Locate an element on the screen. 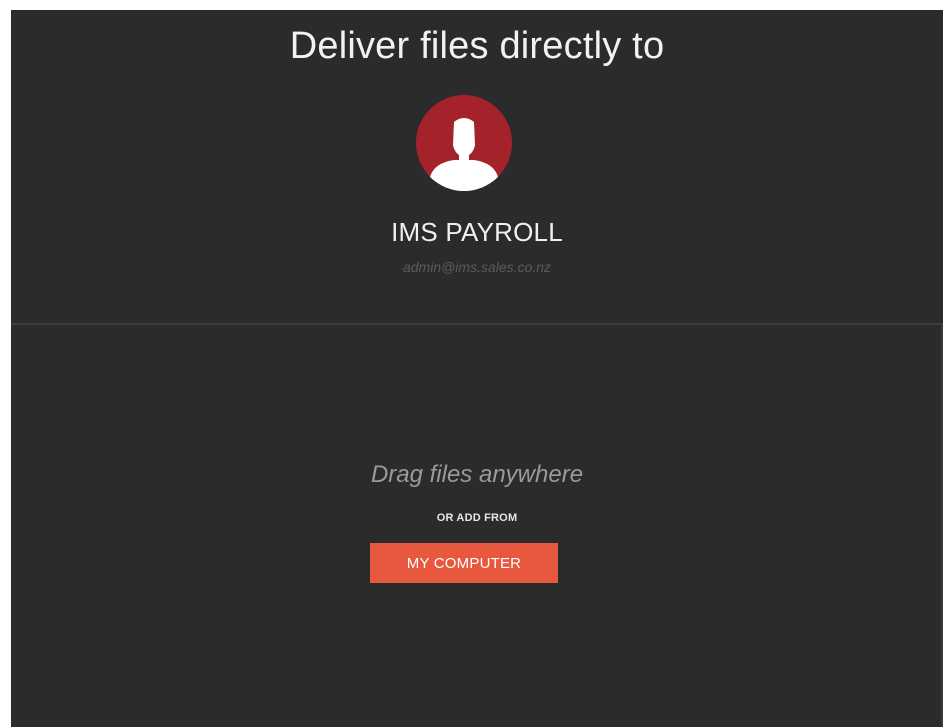 Image resolution: width=948 pixels, height=727 pixels. user-silhouette-icon is located at coordinates (464, 154).